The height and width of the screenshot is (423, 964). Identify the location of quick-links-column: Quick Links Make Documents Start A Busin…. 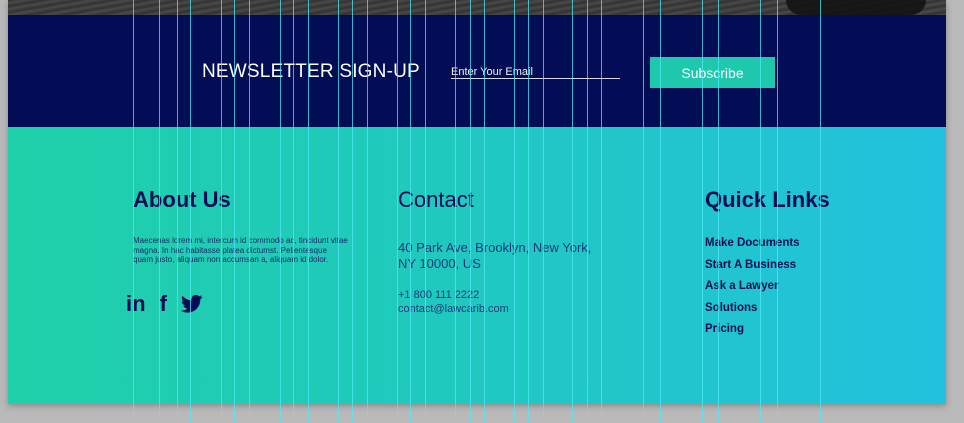
(805, 265).